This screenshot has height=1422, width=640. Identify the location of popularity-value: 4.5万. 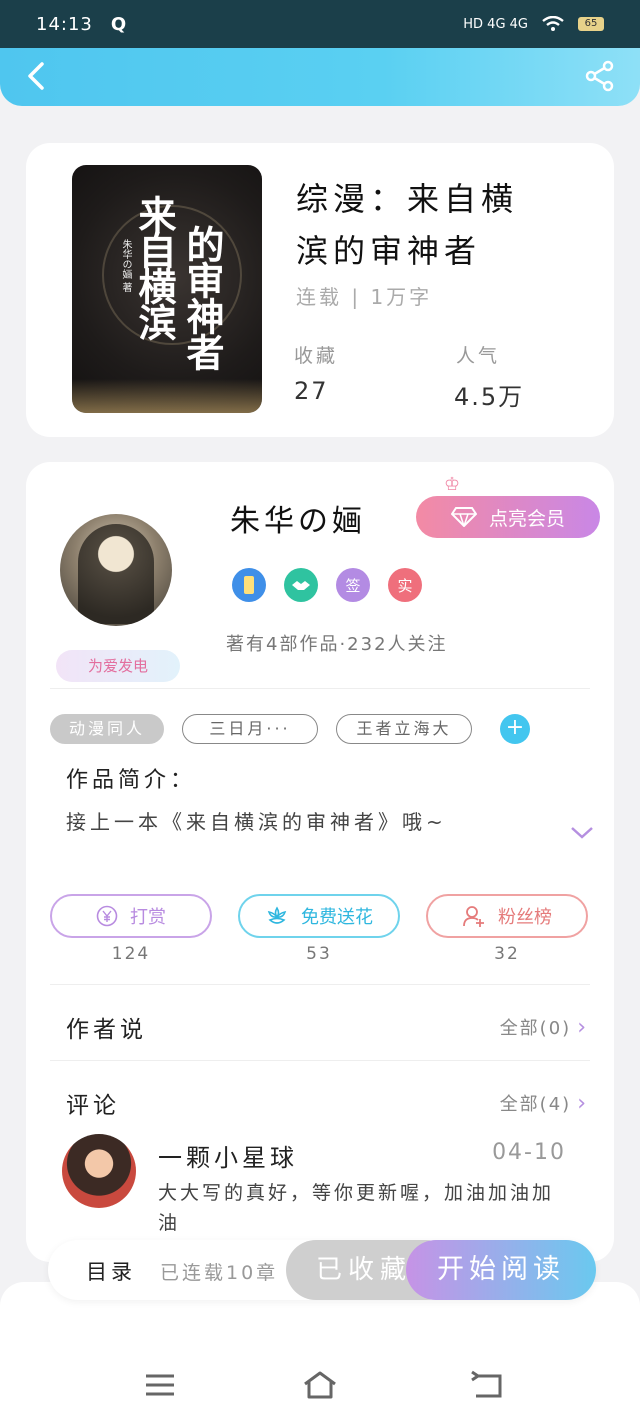
(489, 397).